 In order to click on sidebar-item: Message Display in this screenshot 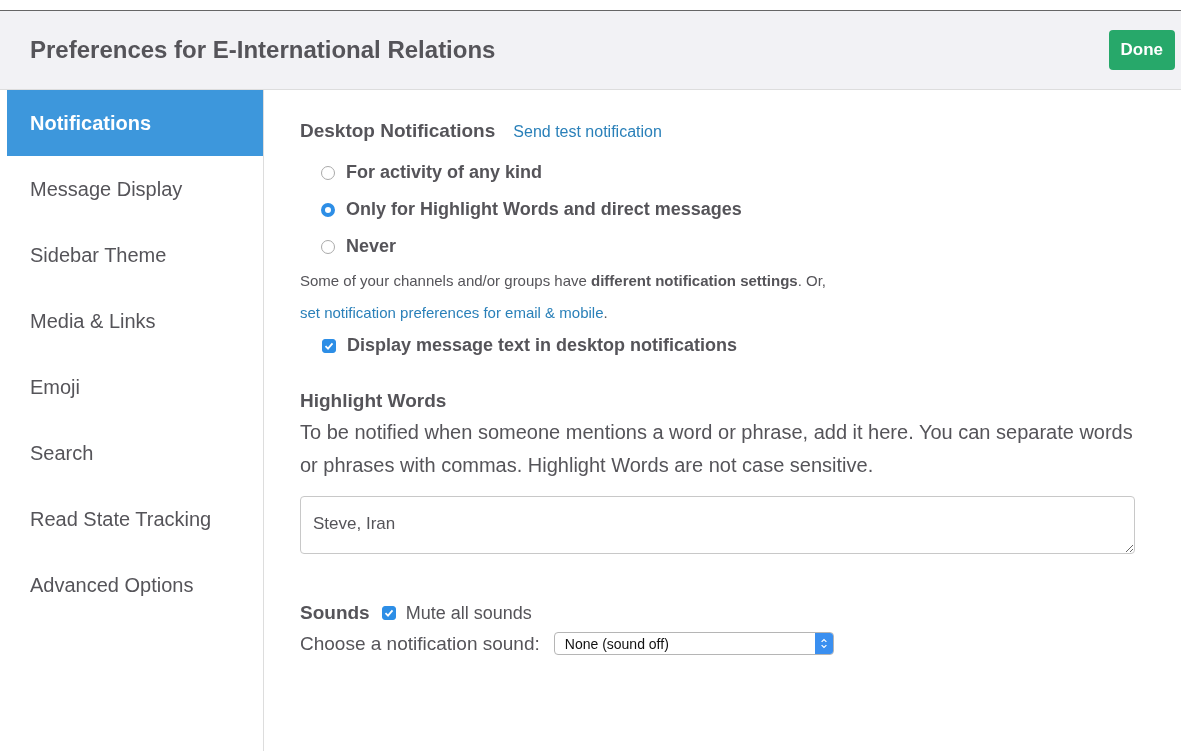, I will do `click(135, 189)`.